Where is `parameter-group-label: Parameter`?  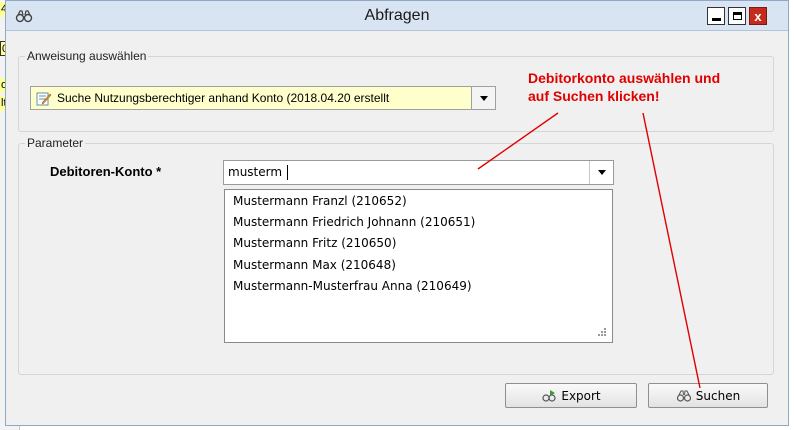 parameter-group-label: Parameter is located at coordinates (55, 143).